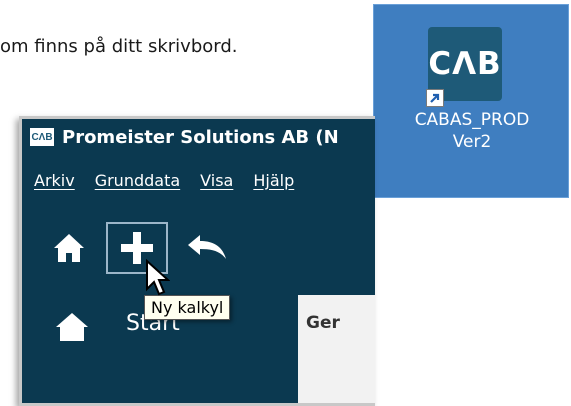 This screenshot has width=571, height=406. I want to click on home-icon, so click(69, 248).